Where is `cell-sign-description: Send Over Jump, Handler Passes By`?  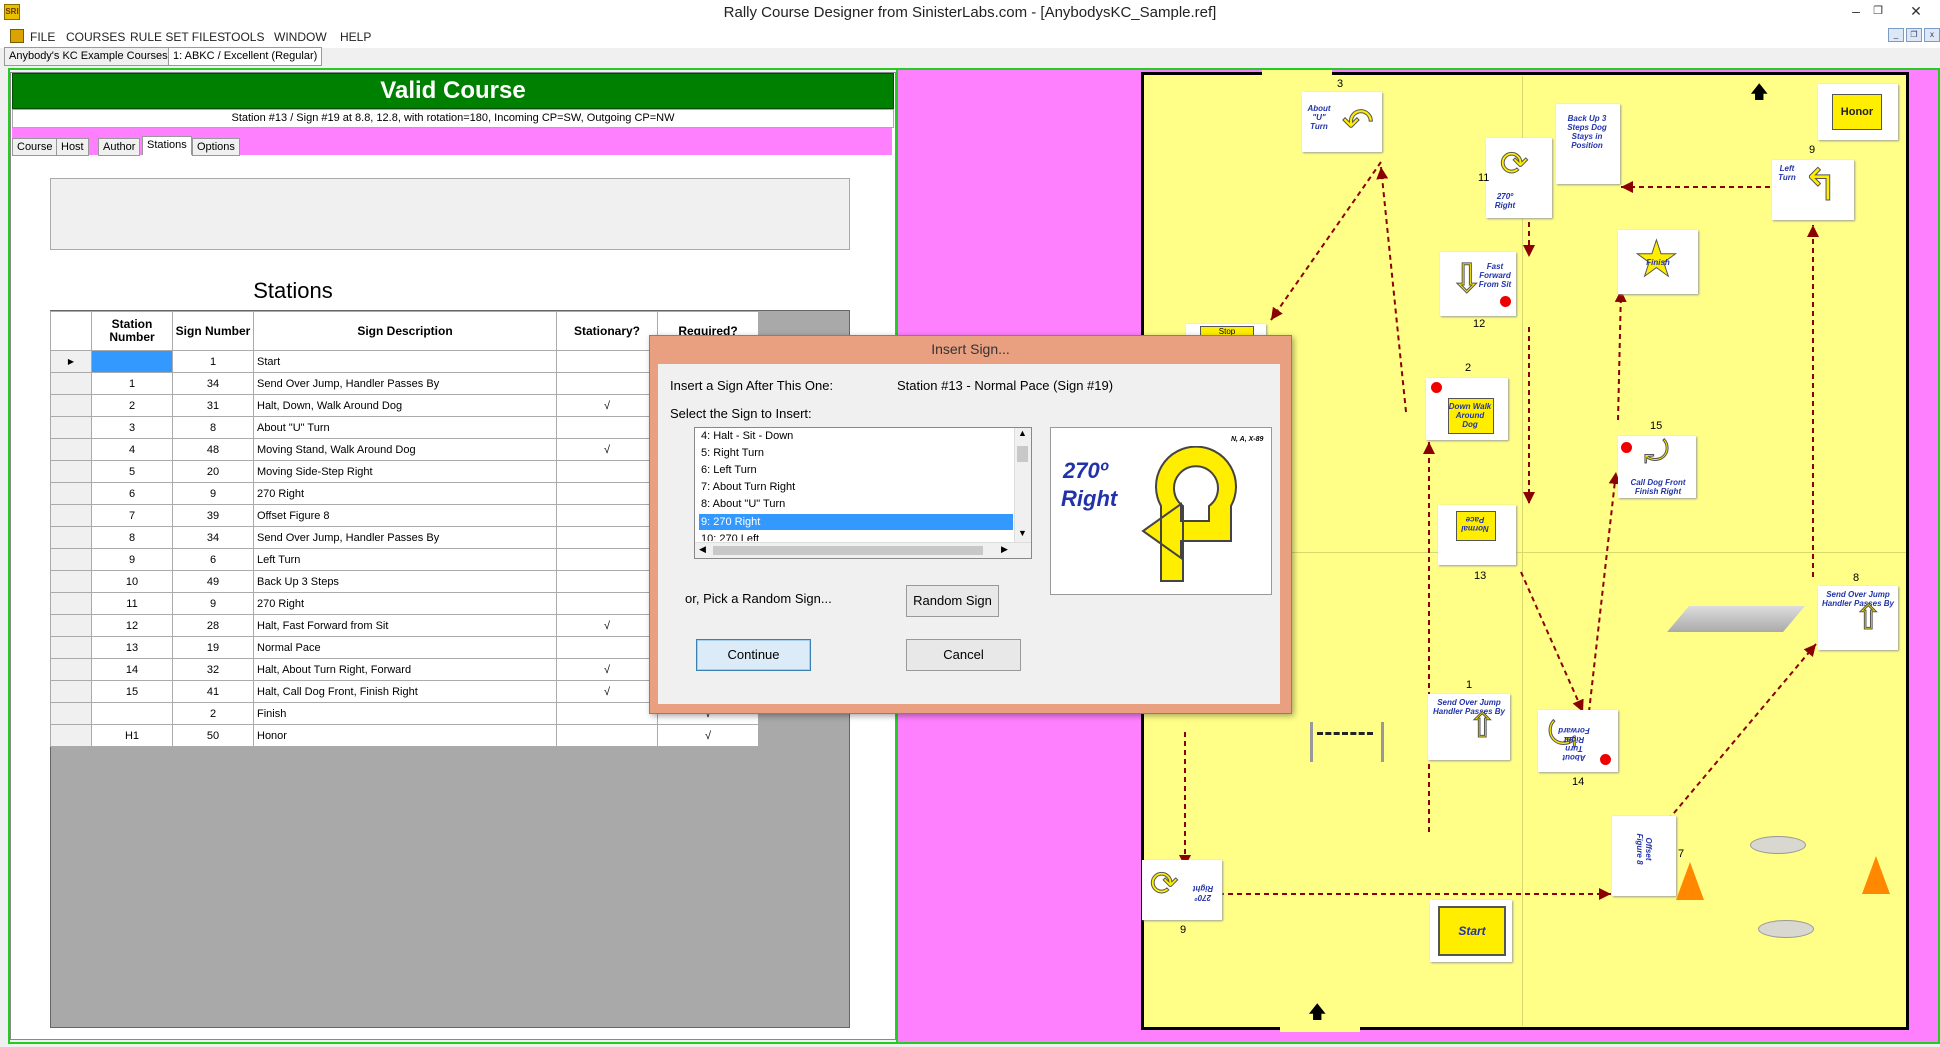 cell-sign-description: Send Over Jump, Handler Passes By is located at coordinates (405, 383).